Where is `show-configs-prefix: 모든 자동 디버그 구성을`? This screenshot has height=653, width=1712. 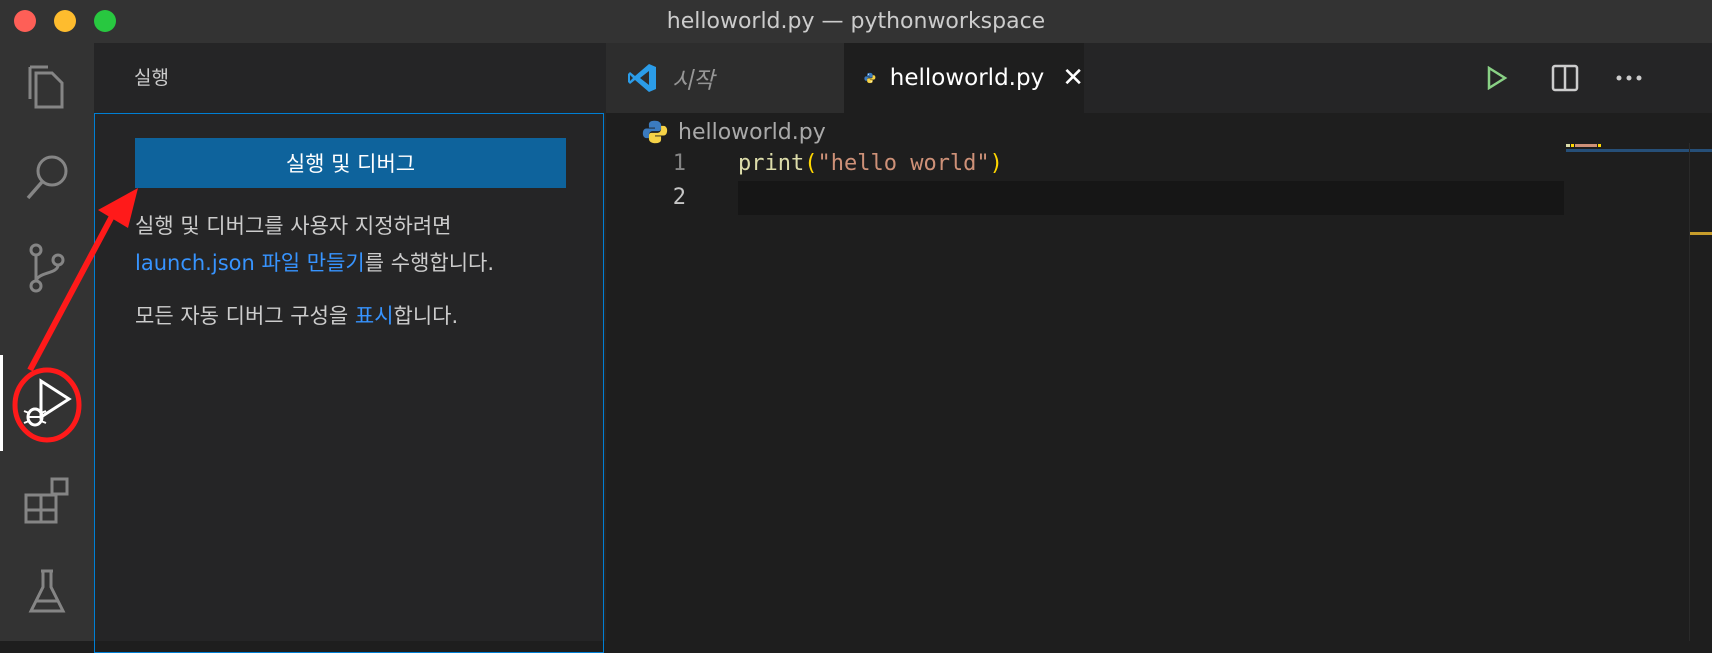 show-configs-prefix: 모든 자동 디버그 구성을 is located at coordinates (245, 316).